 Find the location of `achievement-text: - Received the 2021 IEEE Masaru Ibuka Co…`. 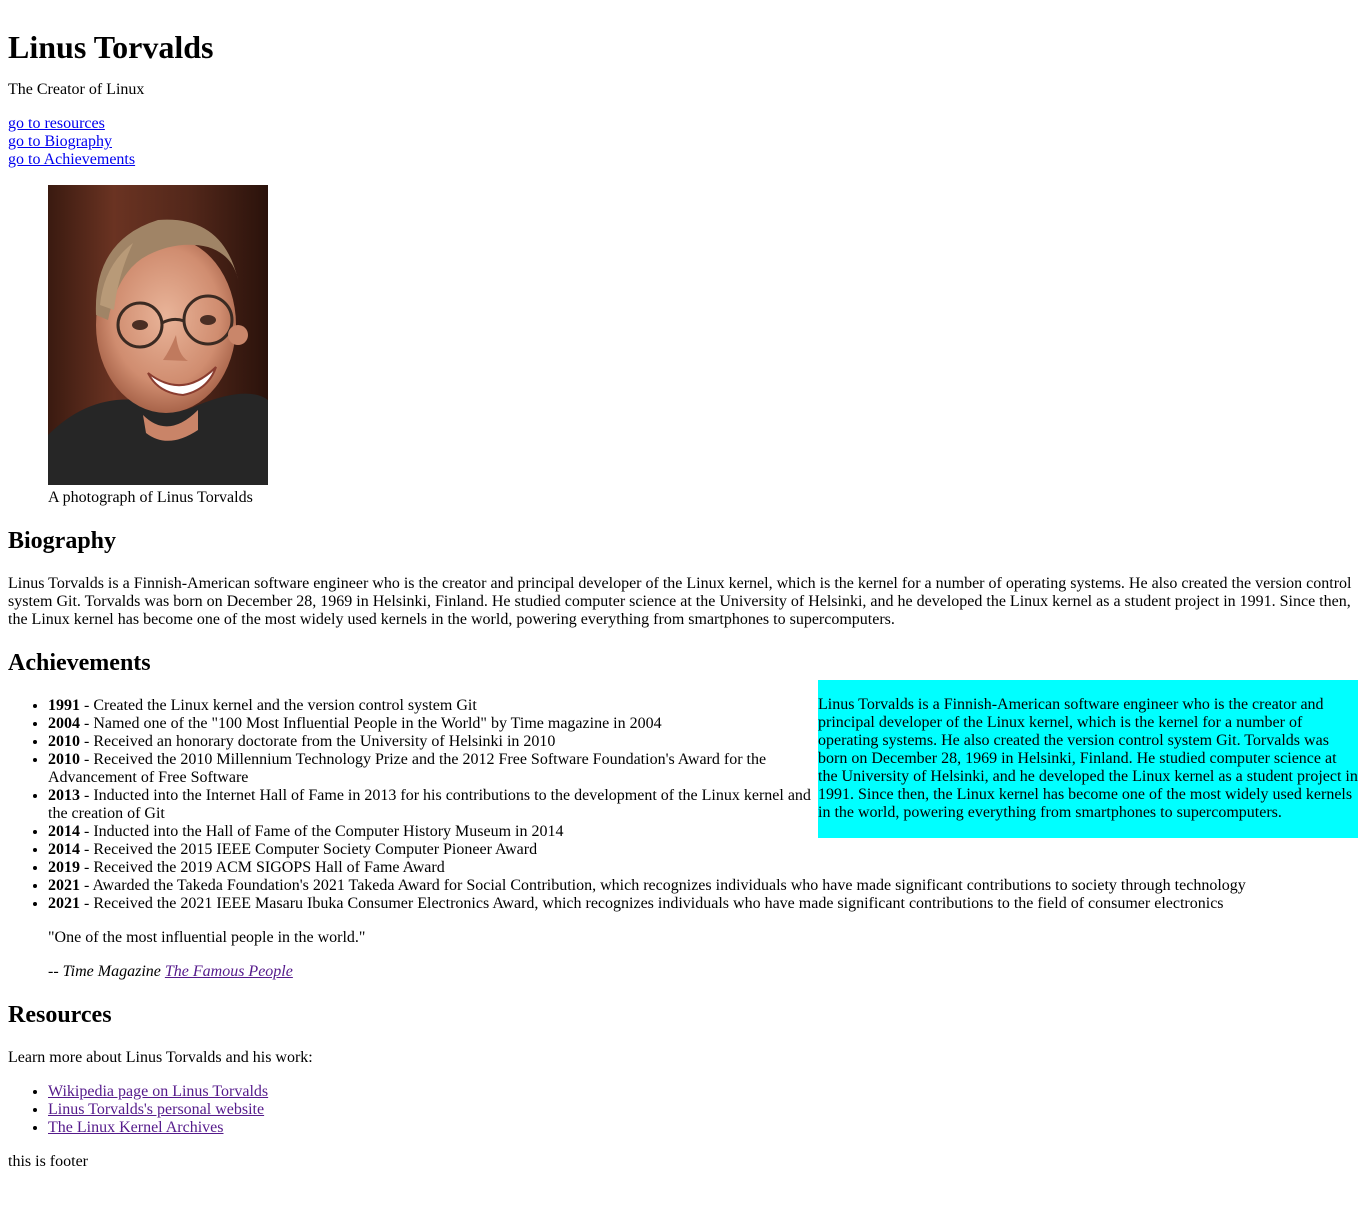

achievement-text: - Received the 2021 IEEE Masaru Ibuka Co… is located at coordinates (652, 903).